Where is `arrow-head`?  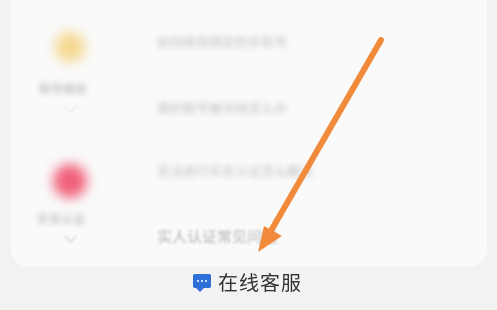
arrow-head is located at coordinates (270, 239).